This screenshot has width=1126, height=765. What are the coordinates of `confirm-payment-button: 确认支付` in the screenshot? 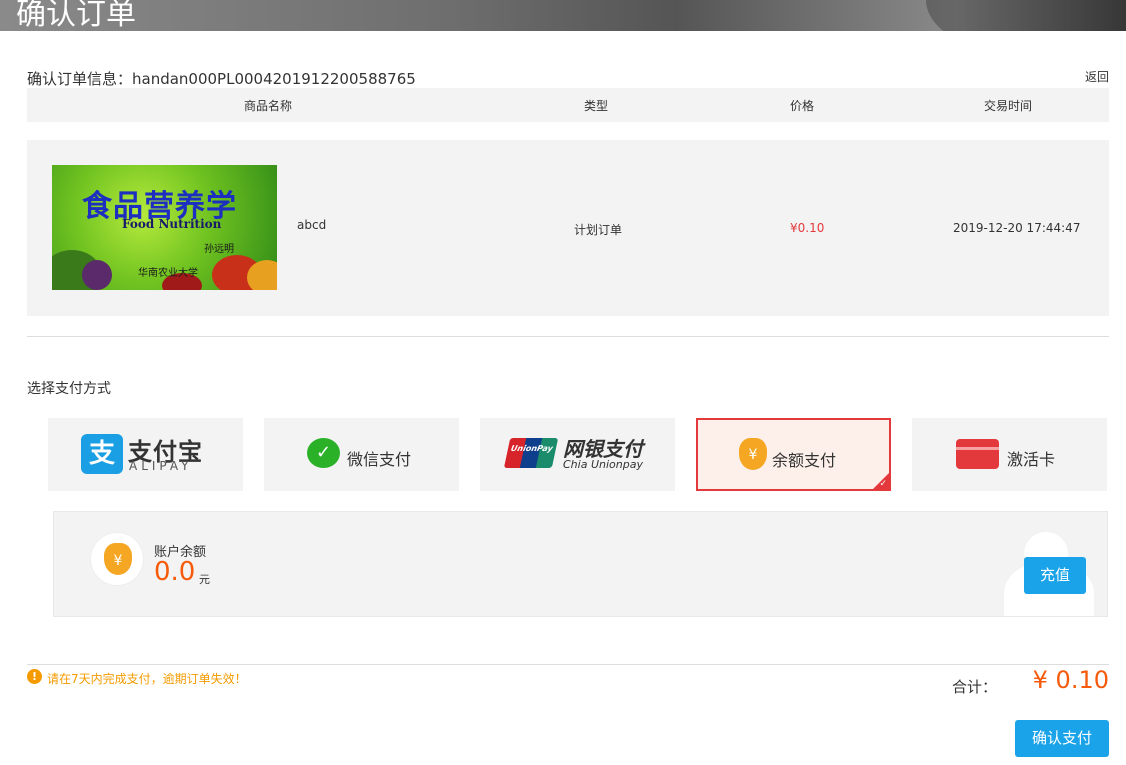 It's located at (1062, 738).